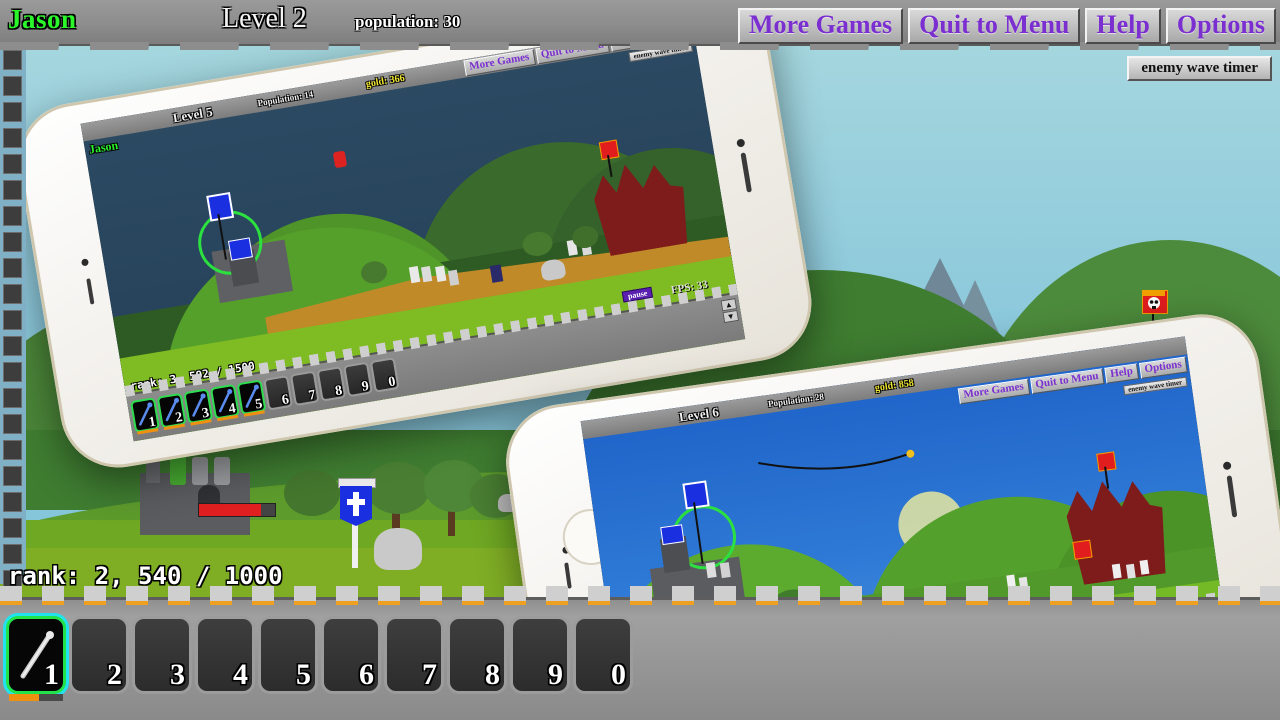 The height and width of the screenshot is (720, 1280). I want to click on spell-slot-6: 6, so click(351, 655).